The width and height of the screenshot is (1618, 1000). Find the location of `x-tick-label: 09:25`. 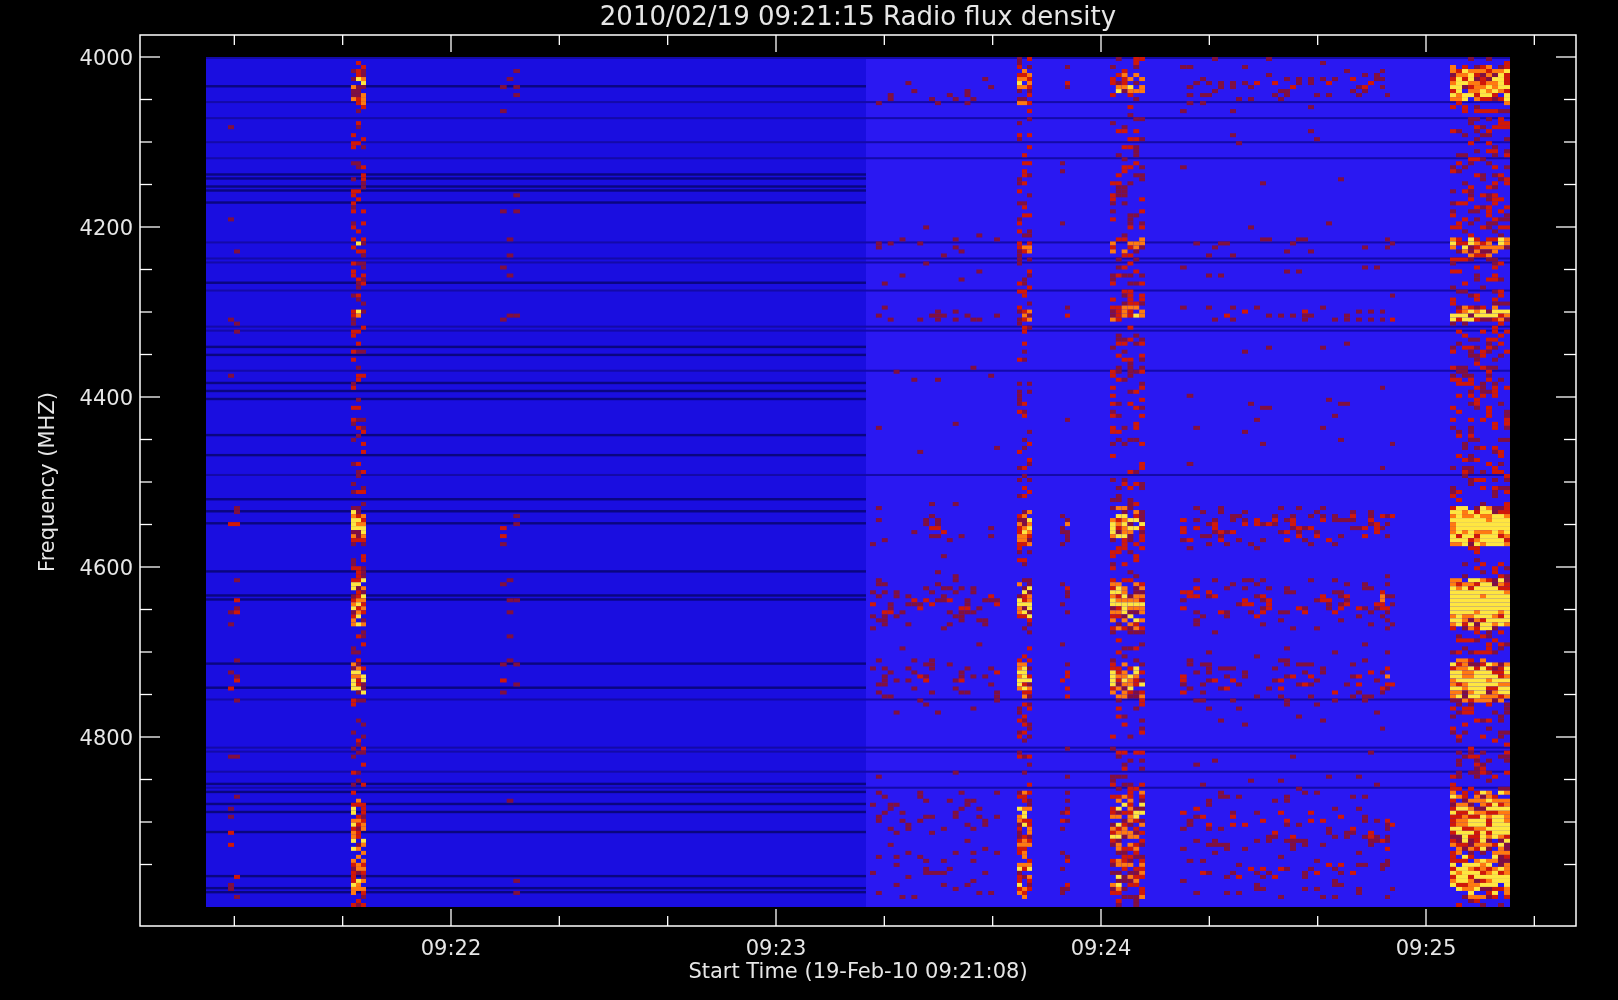

x-tick-label: 09:25 is located at coordinates (1426, 948).